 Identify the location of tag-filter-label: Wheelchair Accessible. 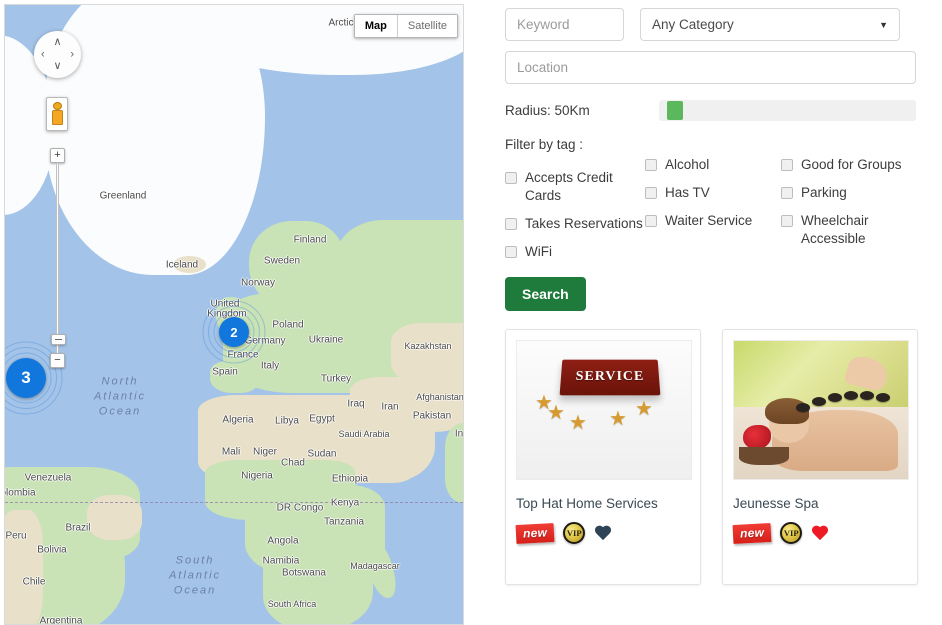
(835, 229).